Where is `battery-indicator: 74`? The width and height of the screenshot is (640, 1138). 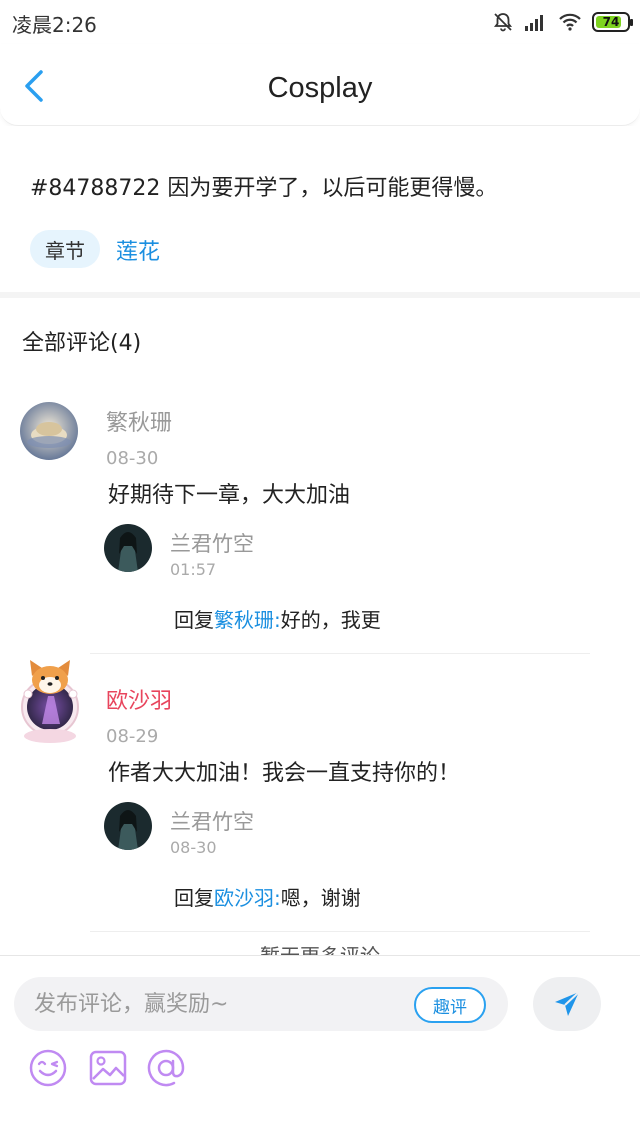
battery-indicator: 74 is located at coordinates (612, 22).